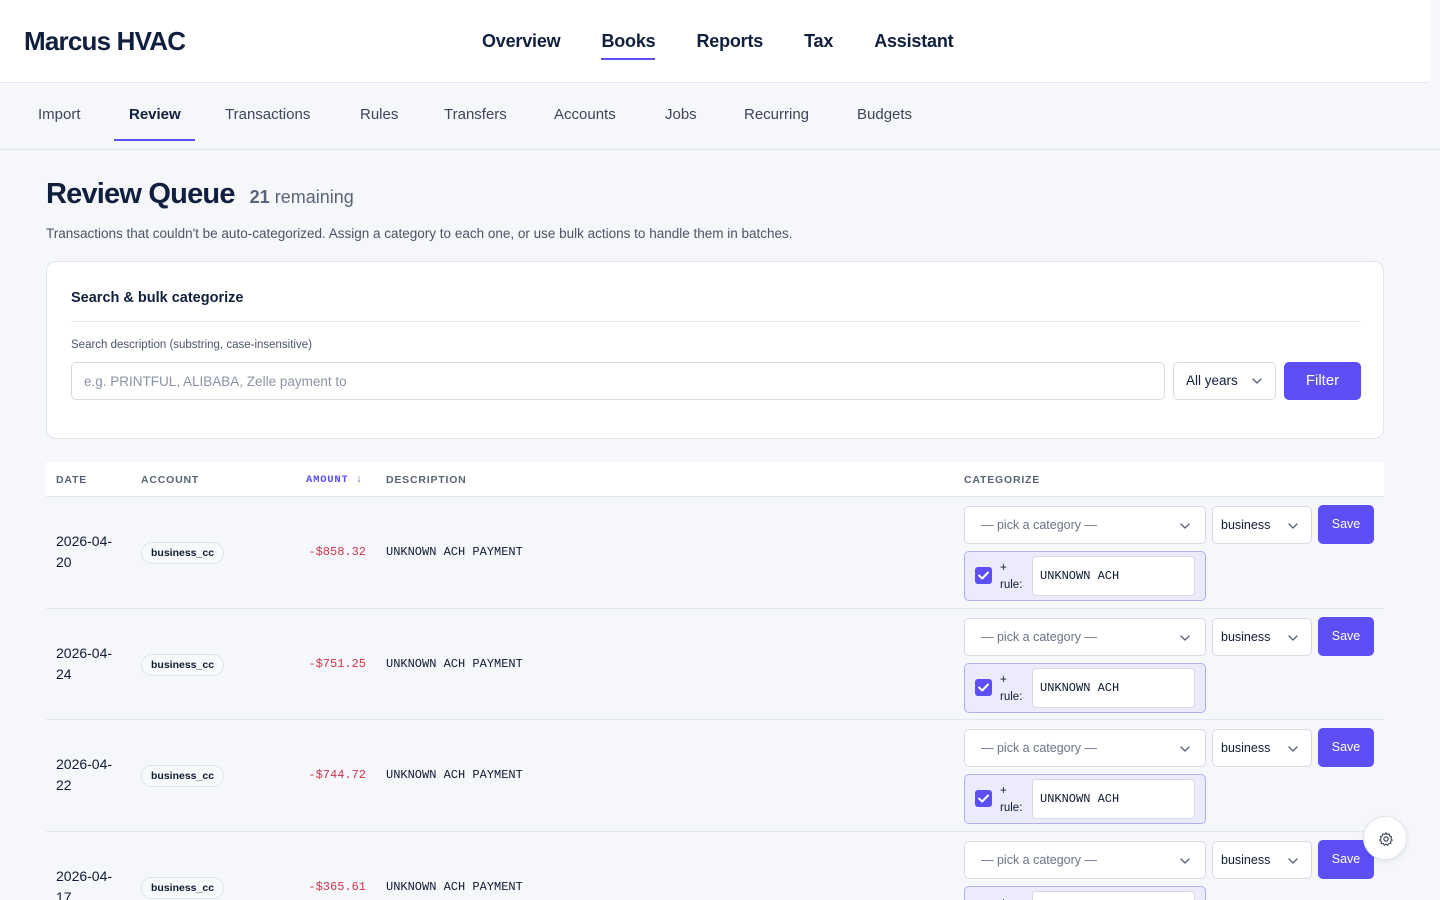 The height and width of the screenshot is (900, 1440). Describe the element at coordinates (64, 673) in the screenshot. I see `row-date-line2: 24` at that location.